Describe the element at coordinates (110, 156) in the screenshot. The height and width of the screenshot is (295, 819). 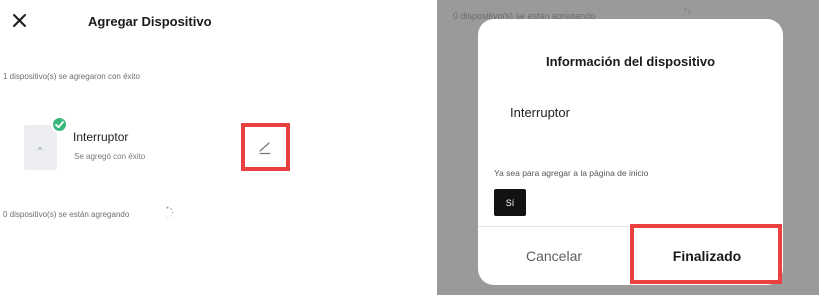
I see `device-status: Se agregó con éxito` at that location.